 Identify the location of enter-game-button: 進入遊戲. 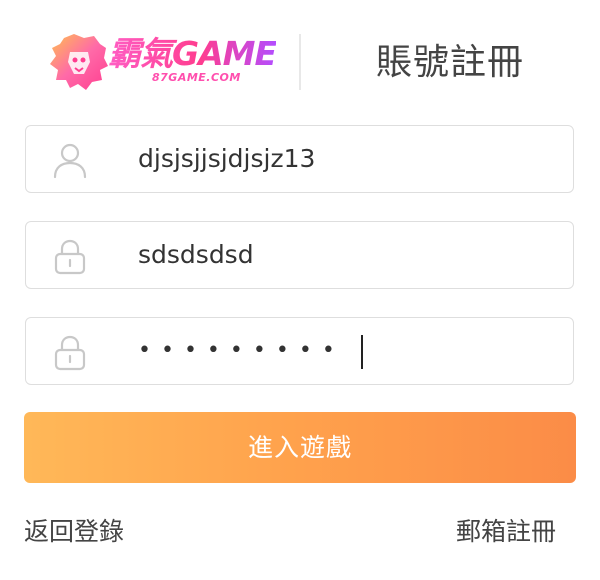
(300, 447).